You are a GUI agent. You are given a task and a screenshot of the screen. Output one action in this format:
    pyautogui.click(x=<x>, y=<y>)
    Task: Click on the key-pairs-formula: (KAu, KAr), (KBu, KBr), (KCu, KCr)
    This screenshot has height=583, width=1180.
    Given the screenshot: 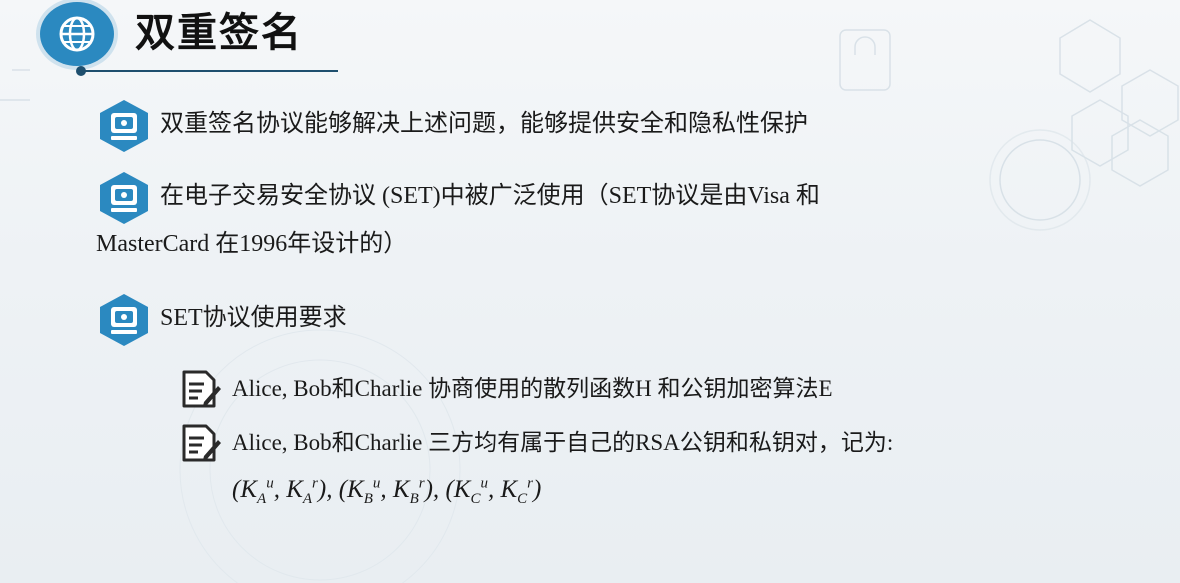 What is the action you would take?
    pyautogui.click(x=386, y=492)
    